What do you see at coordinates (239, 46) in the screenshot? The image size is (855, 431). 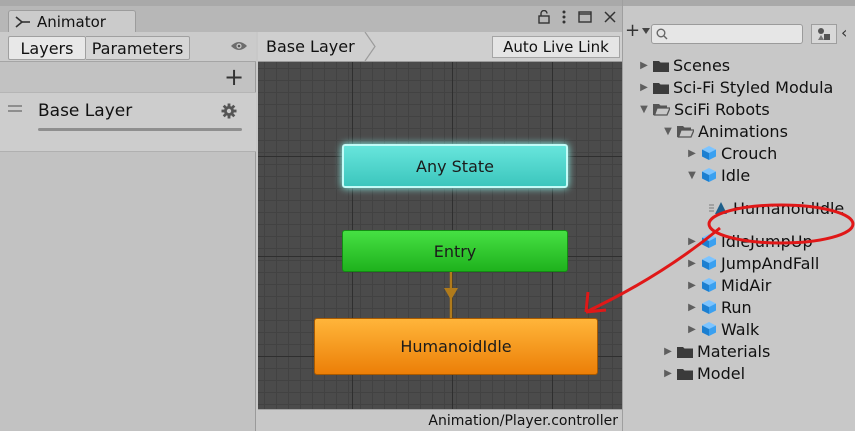 I see `eye-icon` at bounding box center [239, 46].